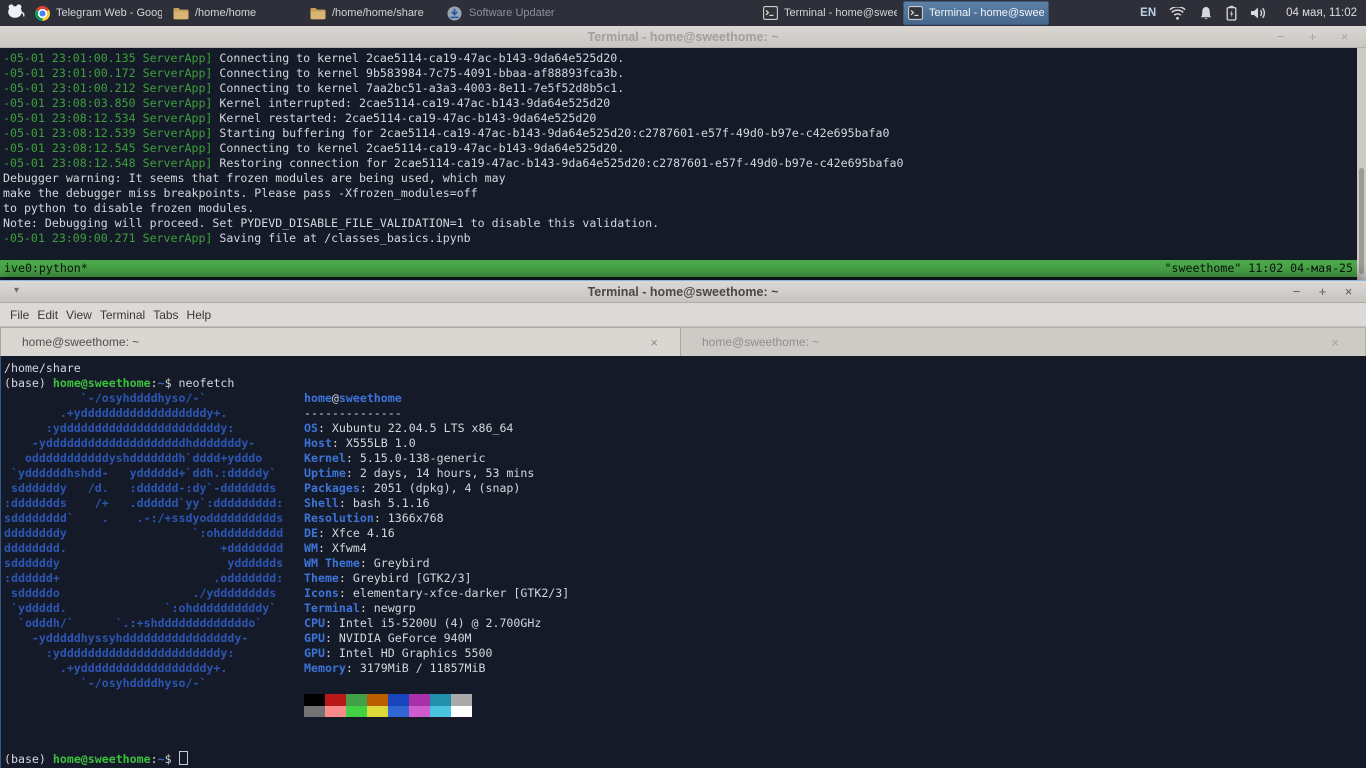  What do you see at coordinates (678, 268) in the screenshot?
I see `gnu-screen-status-bar: ive0:python* "sweethome" 11:02 04-мая-25` at bounding box center [678, 268].